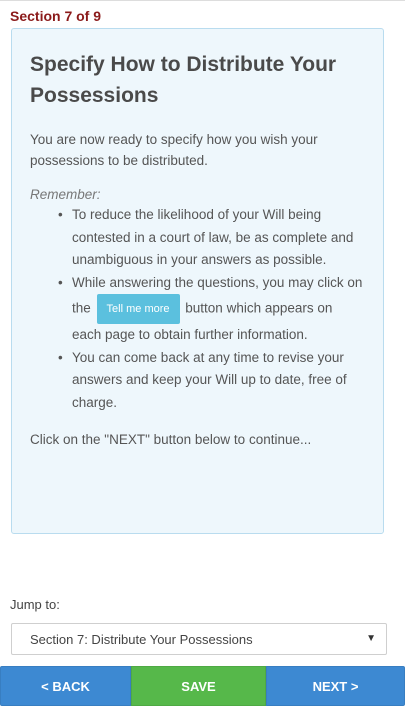 The width and height of the screenshot is (405, 707). Describe the element at coordinates (56, 16) in the screenshot. I see `section-progress-label: Section 7 of 9` at that location.